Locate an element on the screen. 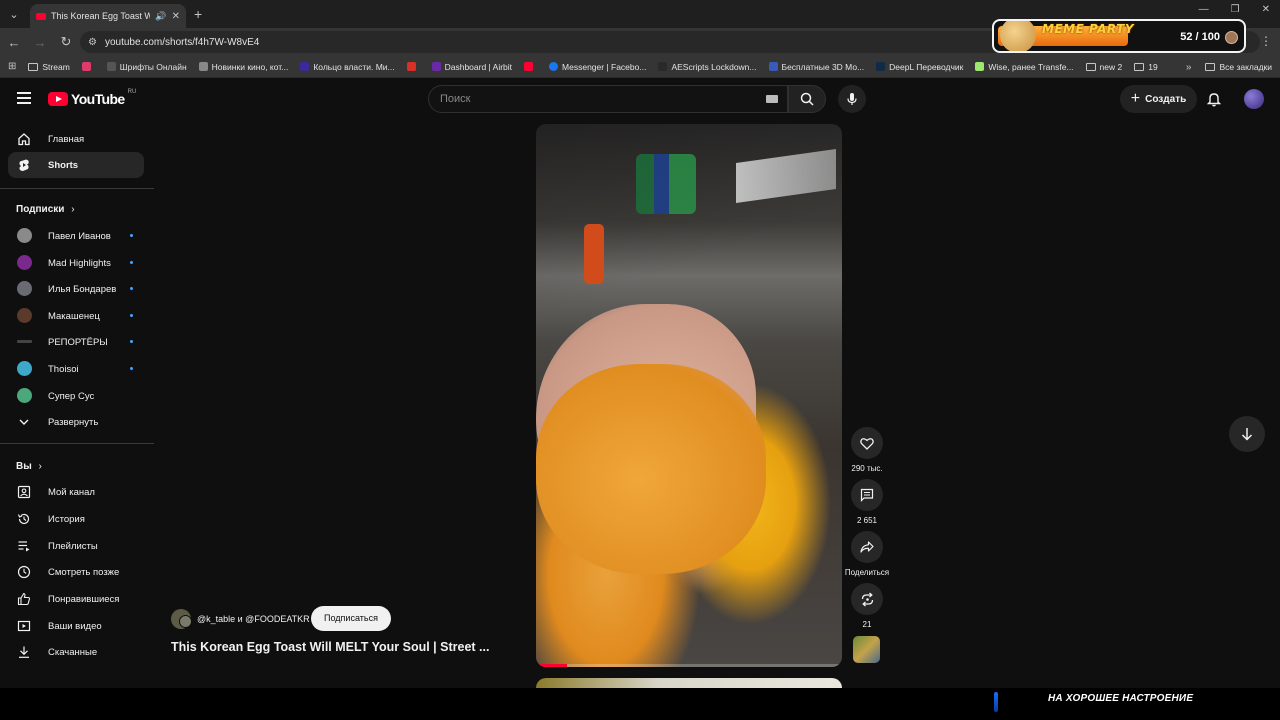  sidebar-item-expand: Развернуть is located at coordinates (76, 422).